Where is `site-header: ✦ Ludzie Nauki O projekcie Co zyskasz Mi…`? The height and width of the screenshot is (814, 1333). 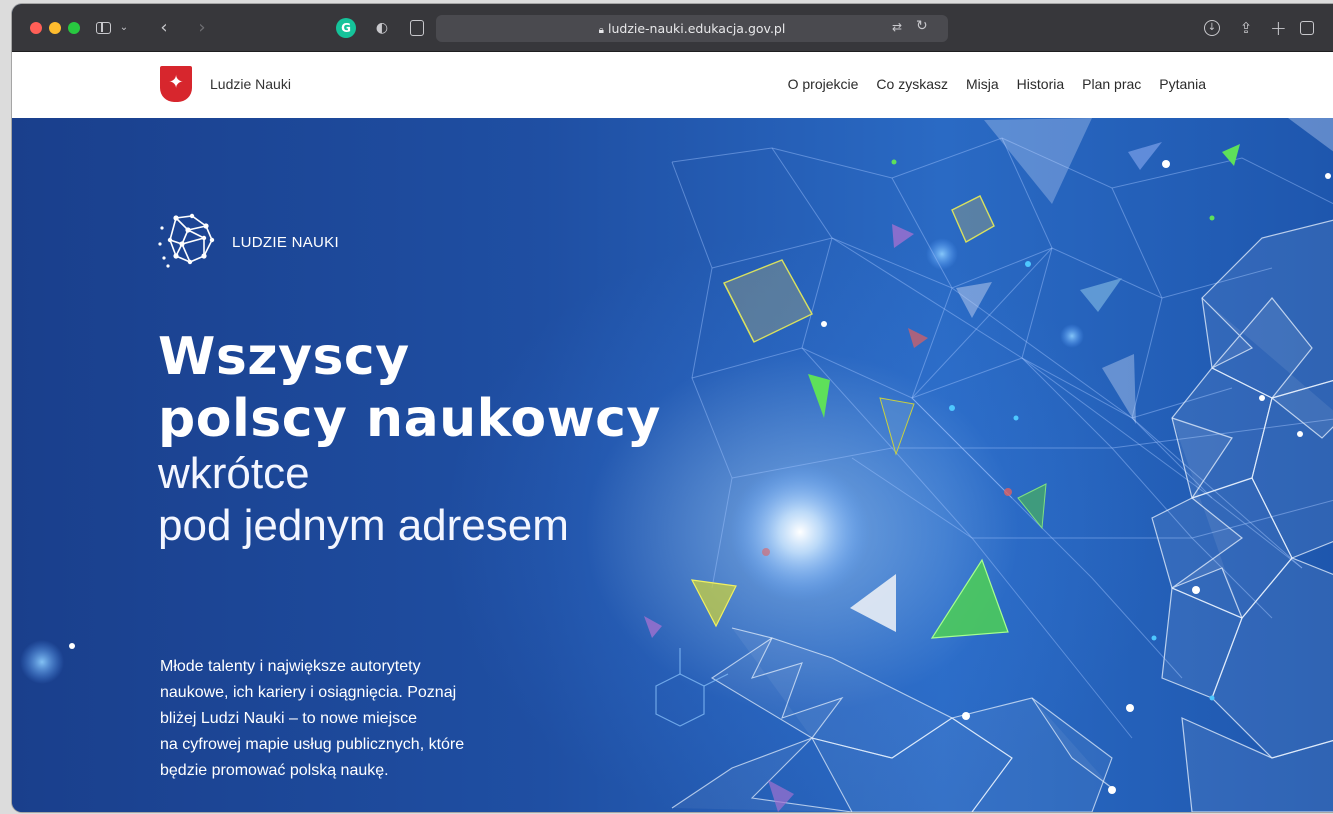 site-header: ✦ Ludzie Nauki O projekcie Co zyskasz Mi… is located at coordinates (672, 85).